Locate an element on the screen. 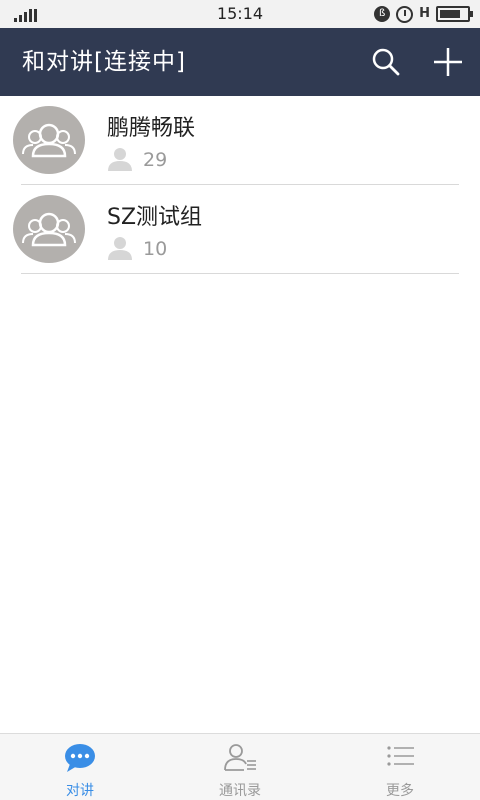 This screenshot has width=480, height=800. tab-more: 更多 is located at coordinates (400, 767).